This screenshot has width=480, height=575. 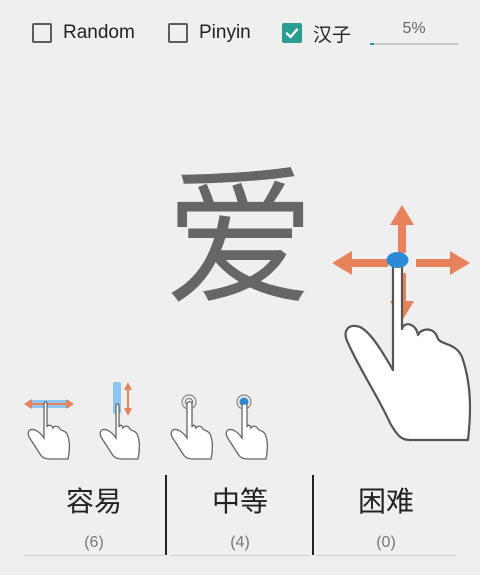 I want to click on medium-button: 中等 (4), so click(x=240, y=515).